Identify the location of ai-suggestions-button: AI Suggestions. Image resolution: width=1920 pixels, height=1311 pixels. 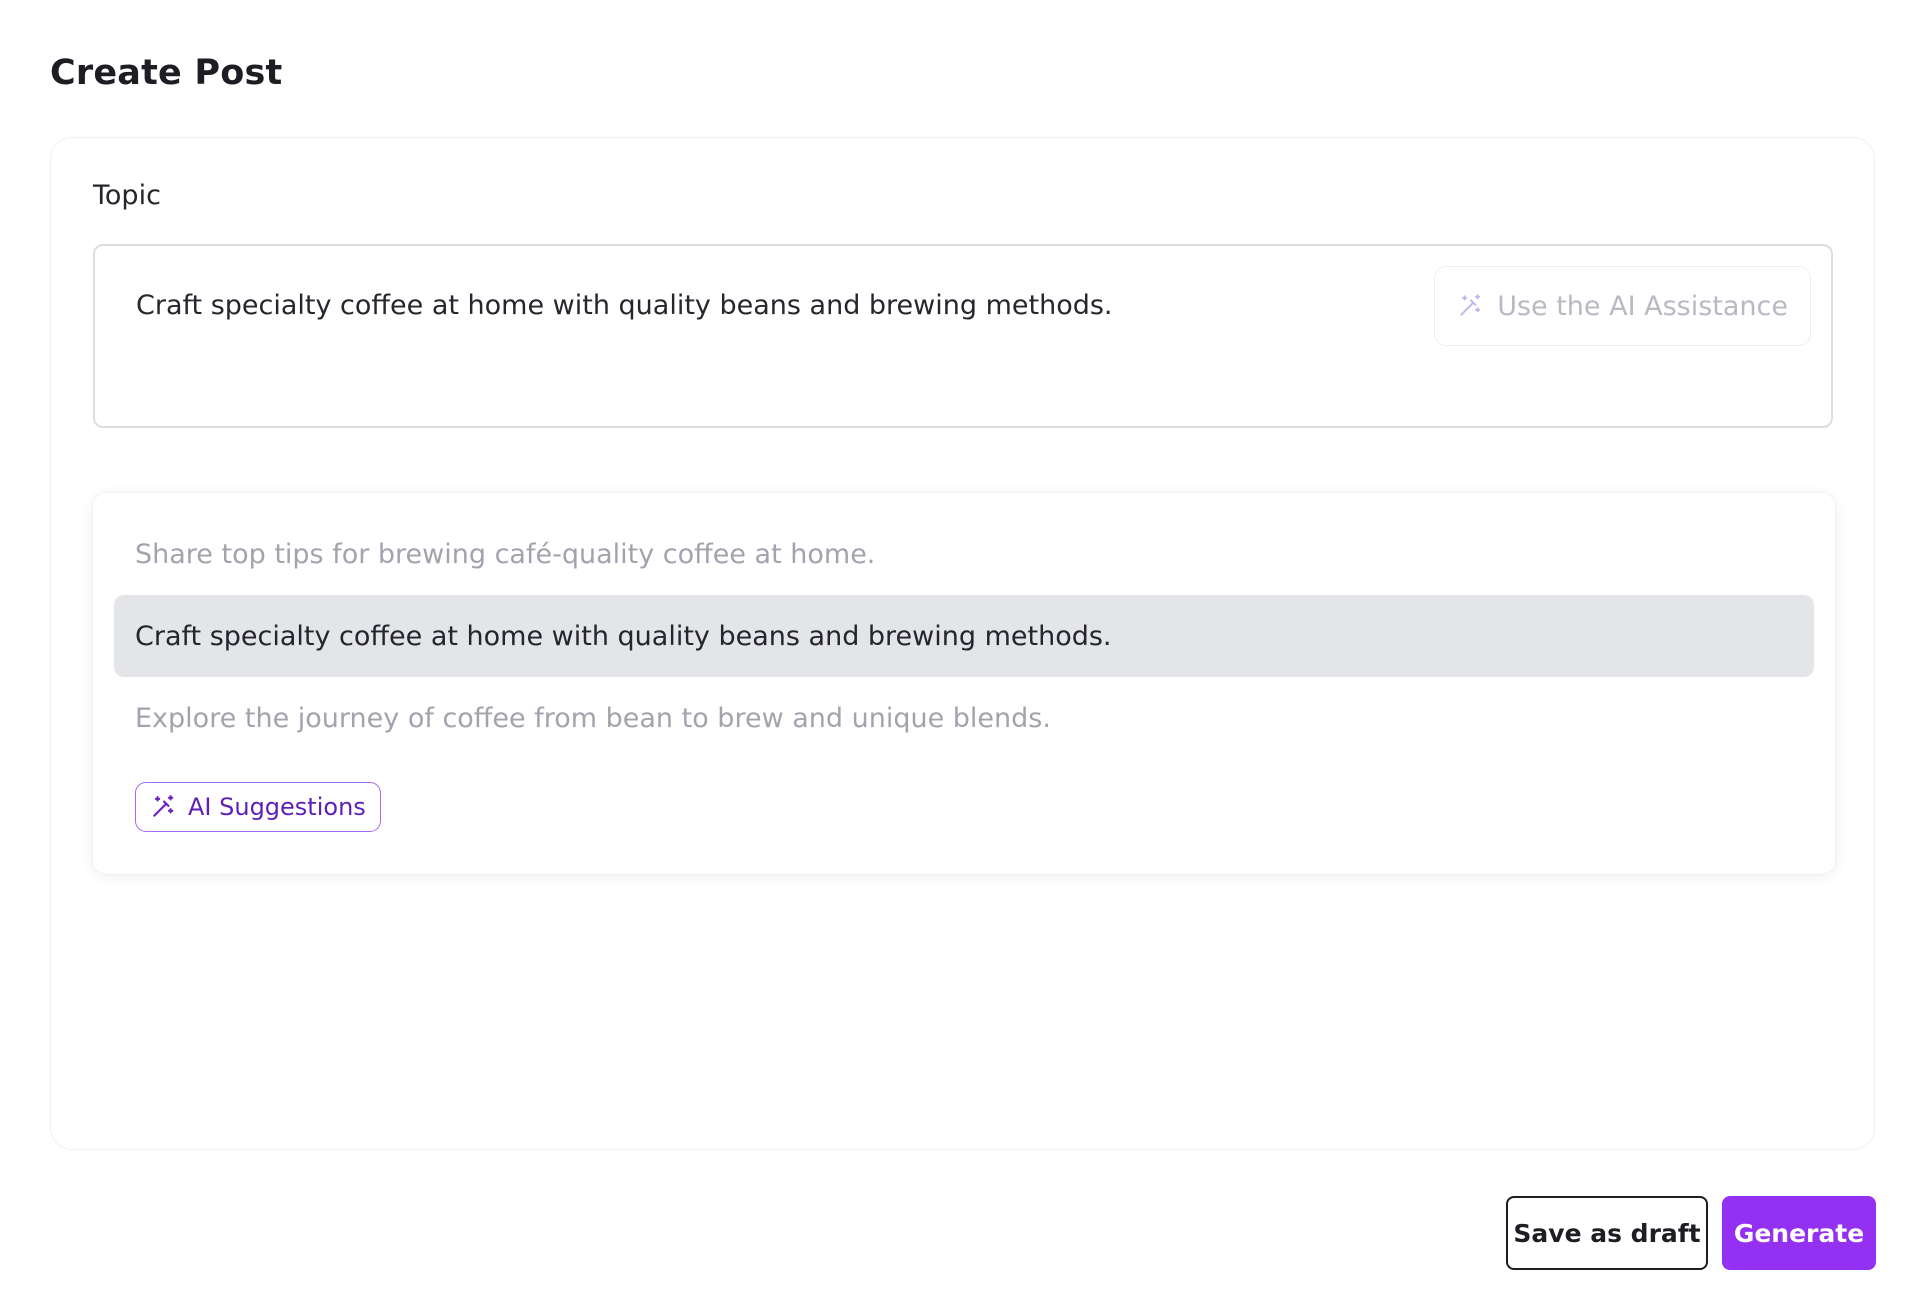
(258, 807).